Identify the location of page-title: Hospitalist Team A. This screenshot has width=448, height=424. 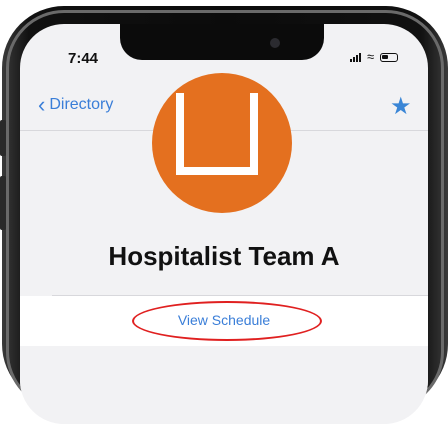
(224, 256).